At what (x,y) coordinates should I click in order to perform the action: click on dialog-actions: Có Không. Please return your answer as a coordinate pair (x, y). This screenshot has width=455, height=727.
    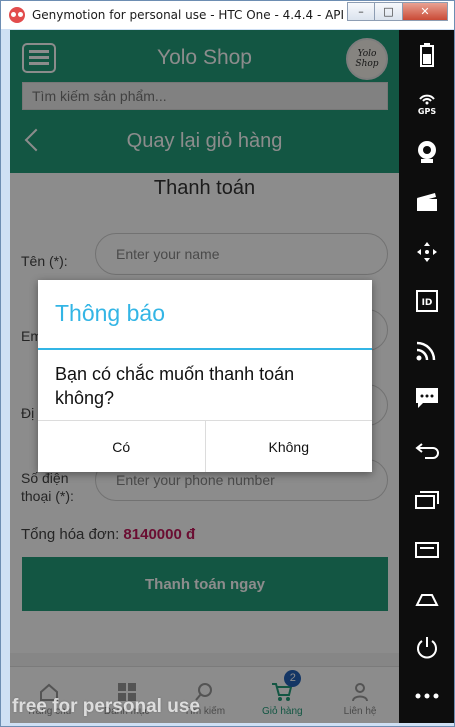
    Looking at the image, I should click on (205, 446).